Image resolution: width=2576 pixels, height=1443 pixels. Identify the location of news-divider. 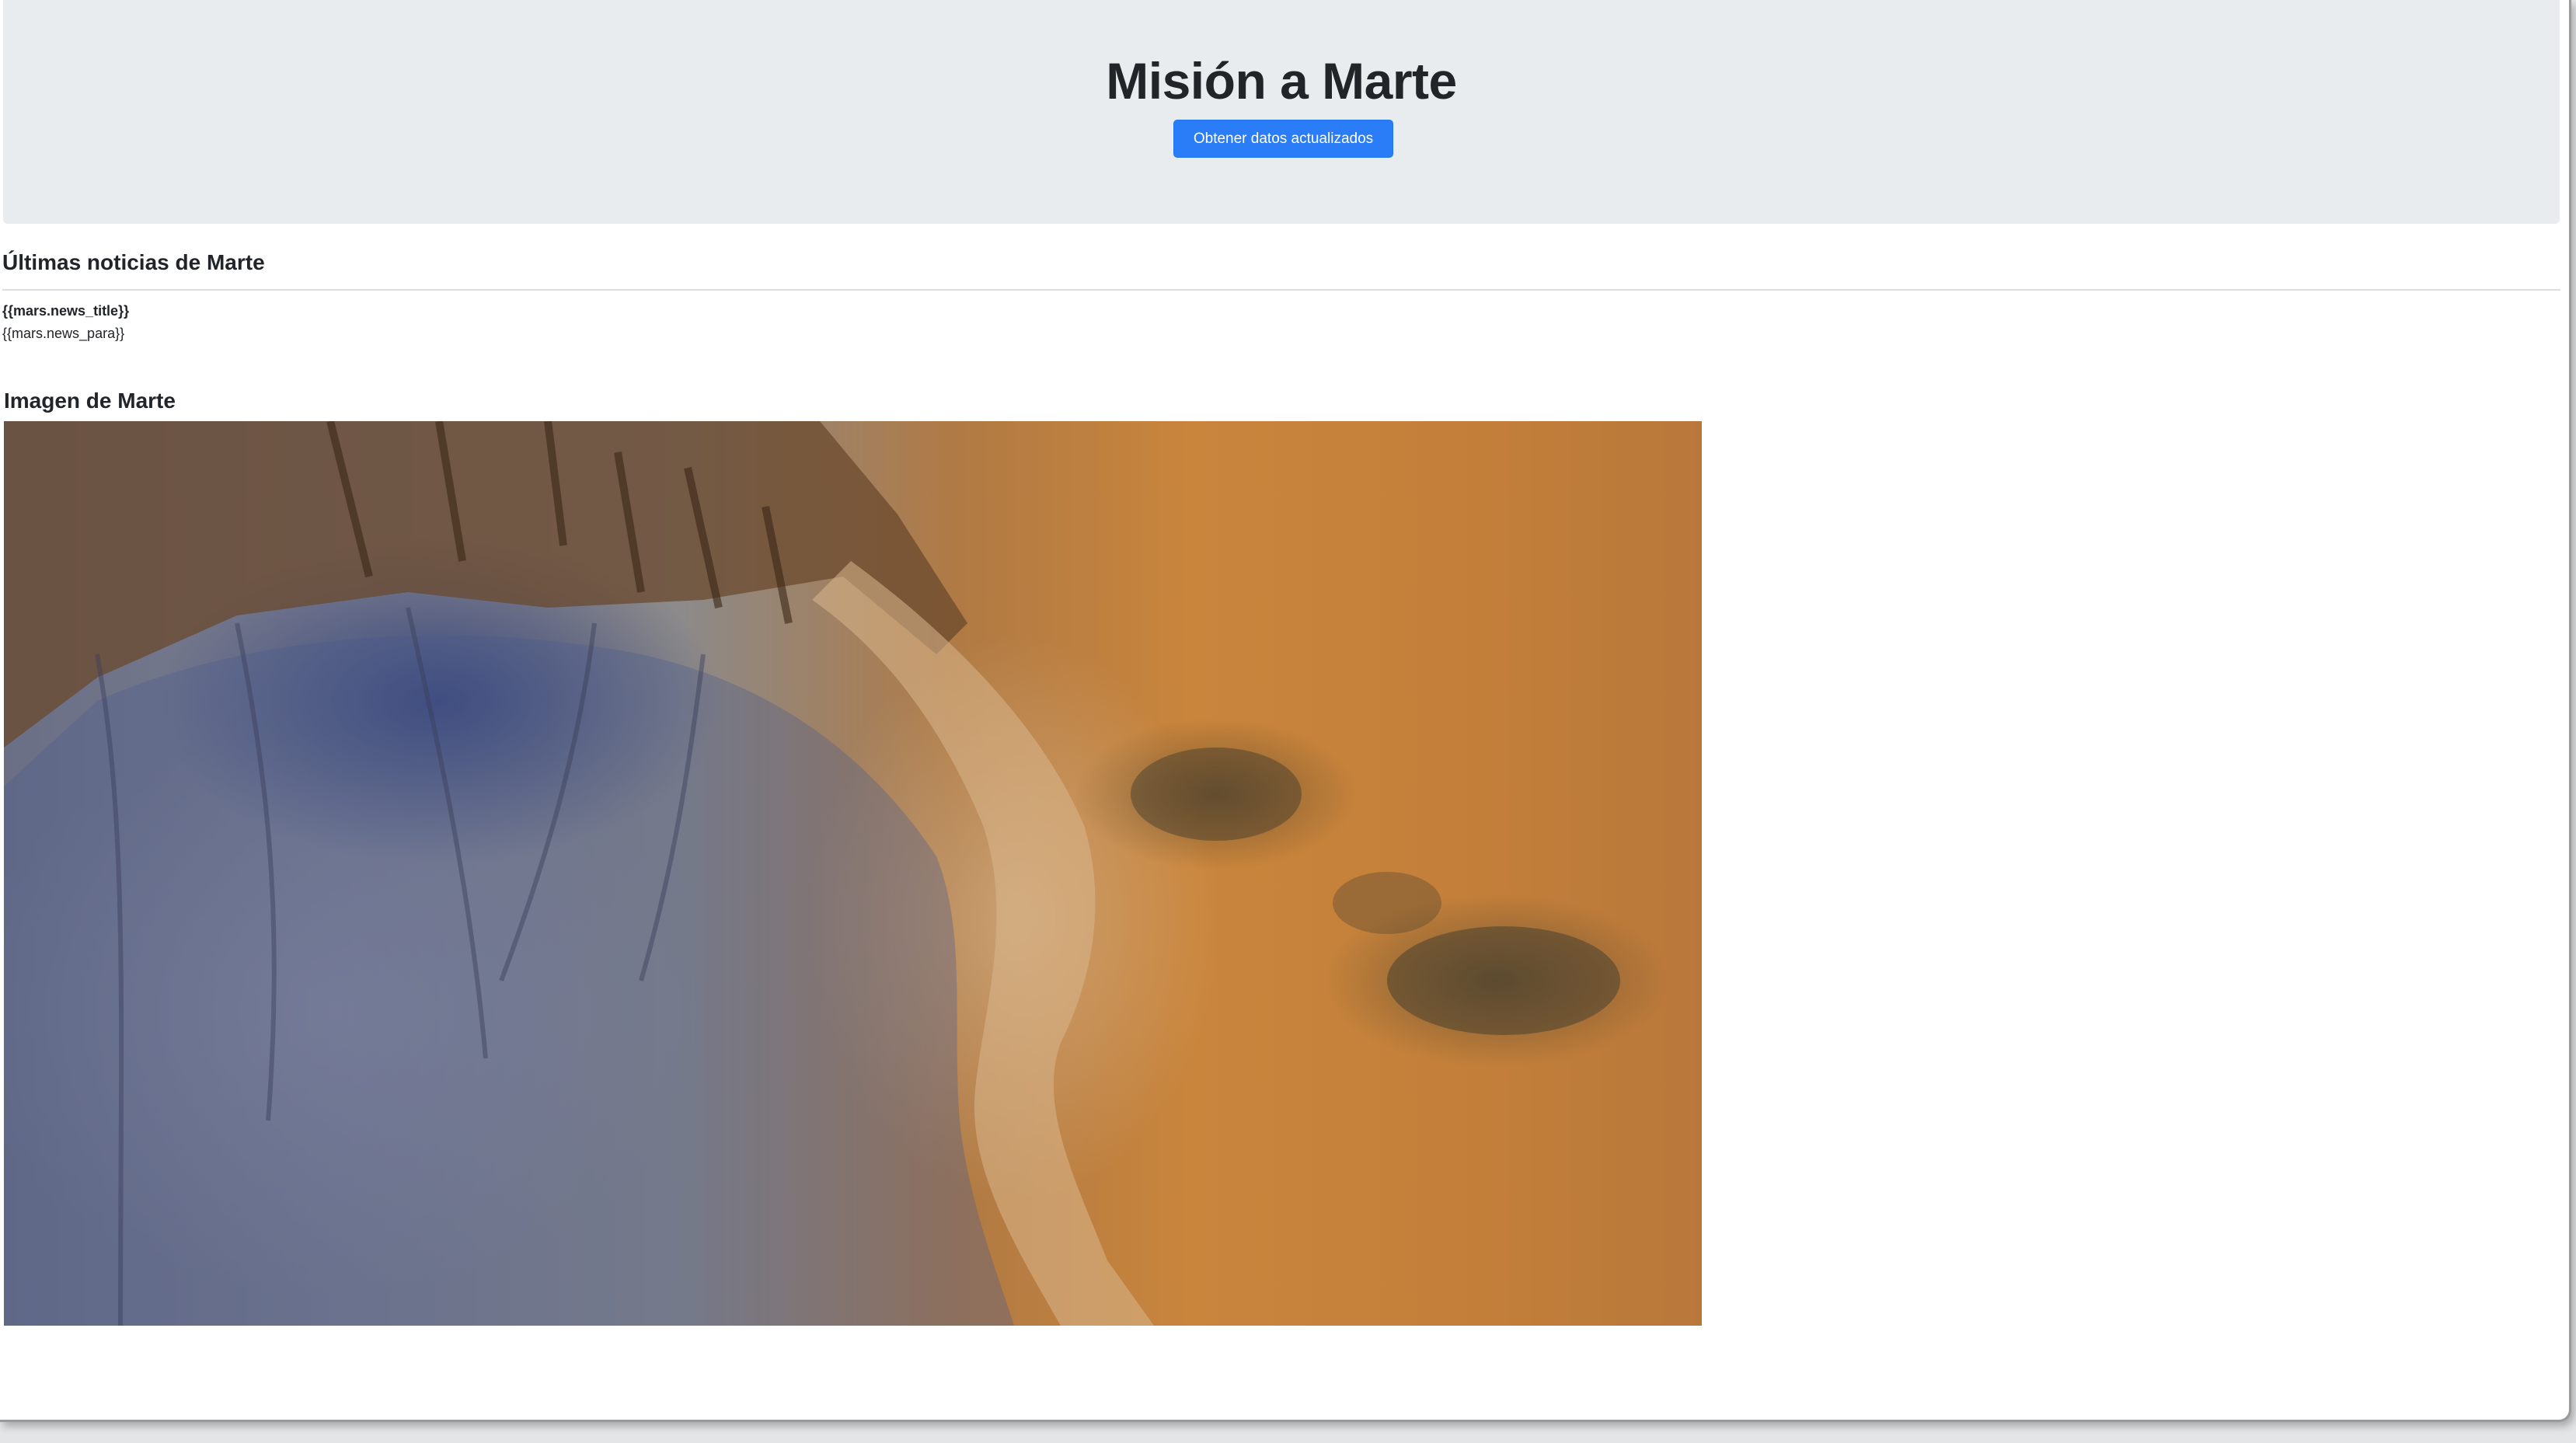
(1281, 290).